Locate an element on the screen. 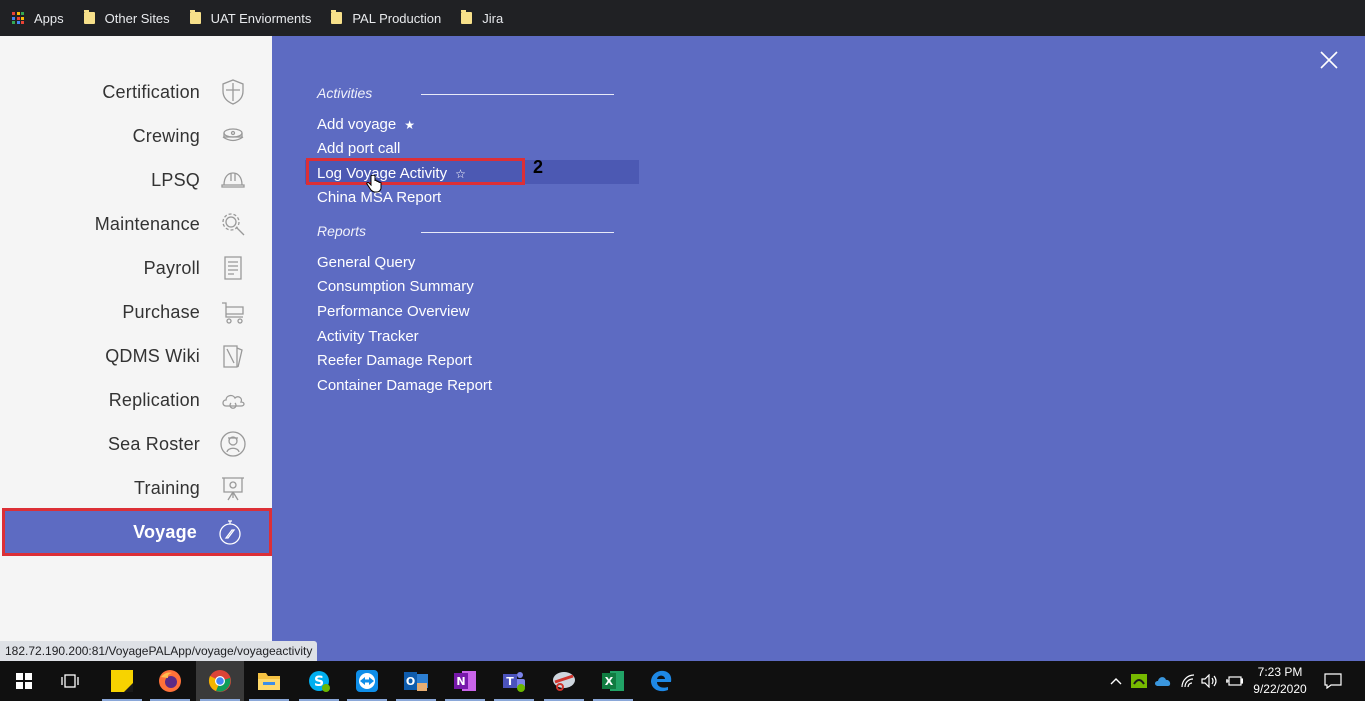 Image resolution: width=1365 pixels, height=701 pixels. sticky-notes-icon is located at coordinates (122, 681).